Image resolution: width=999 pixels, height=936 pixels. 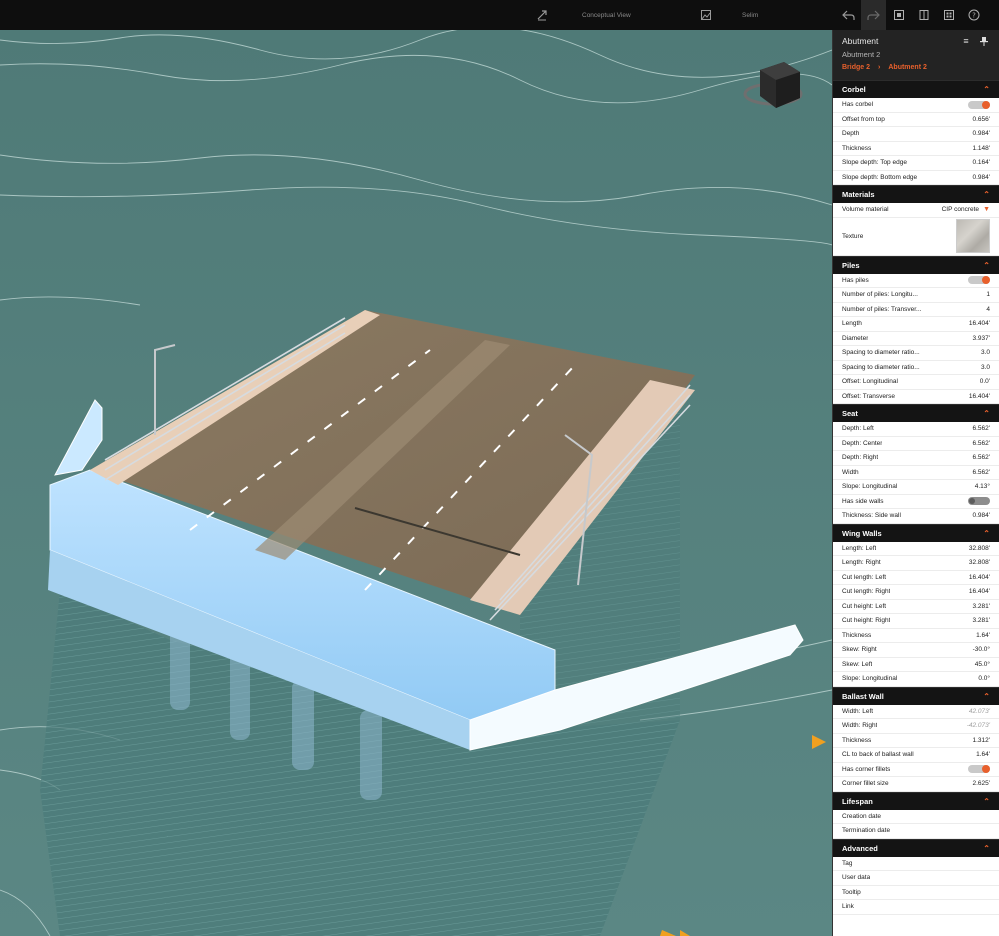 I want to click on row-value: -42.073', so click(x=978, y=725).